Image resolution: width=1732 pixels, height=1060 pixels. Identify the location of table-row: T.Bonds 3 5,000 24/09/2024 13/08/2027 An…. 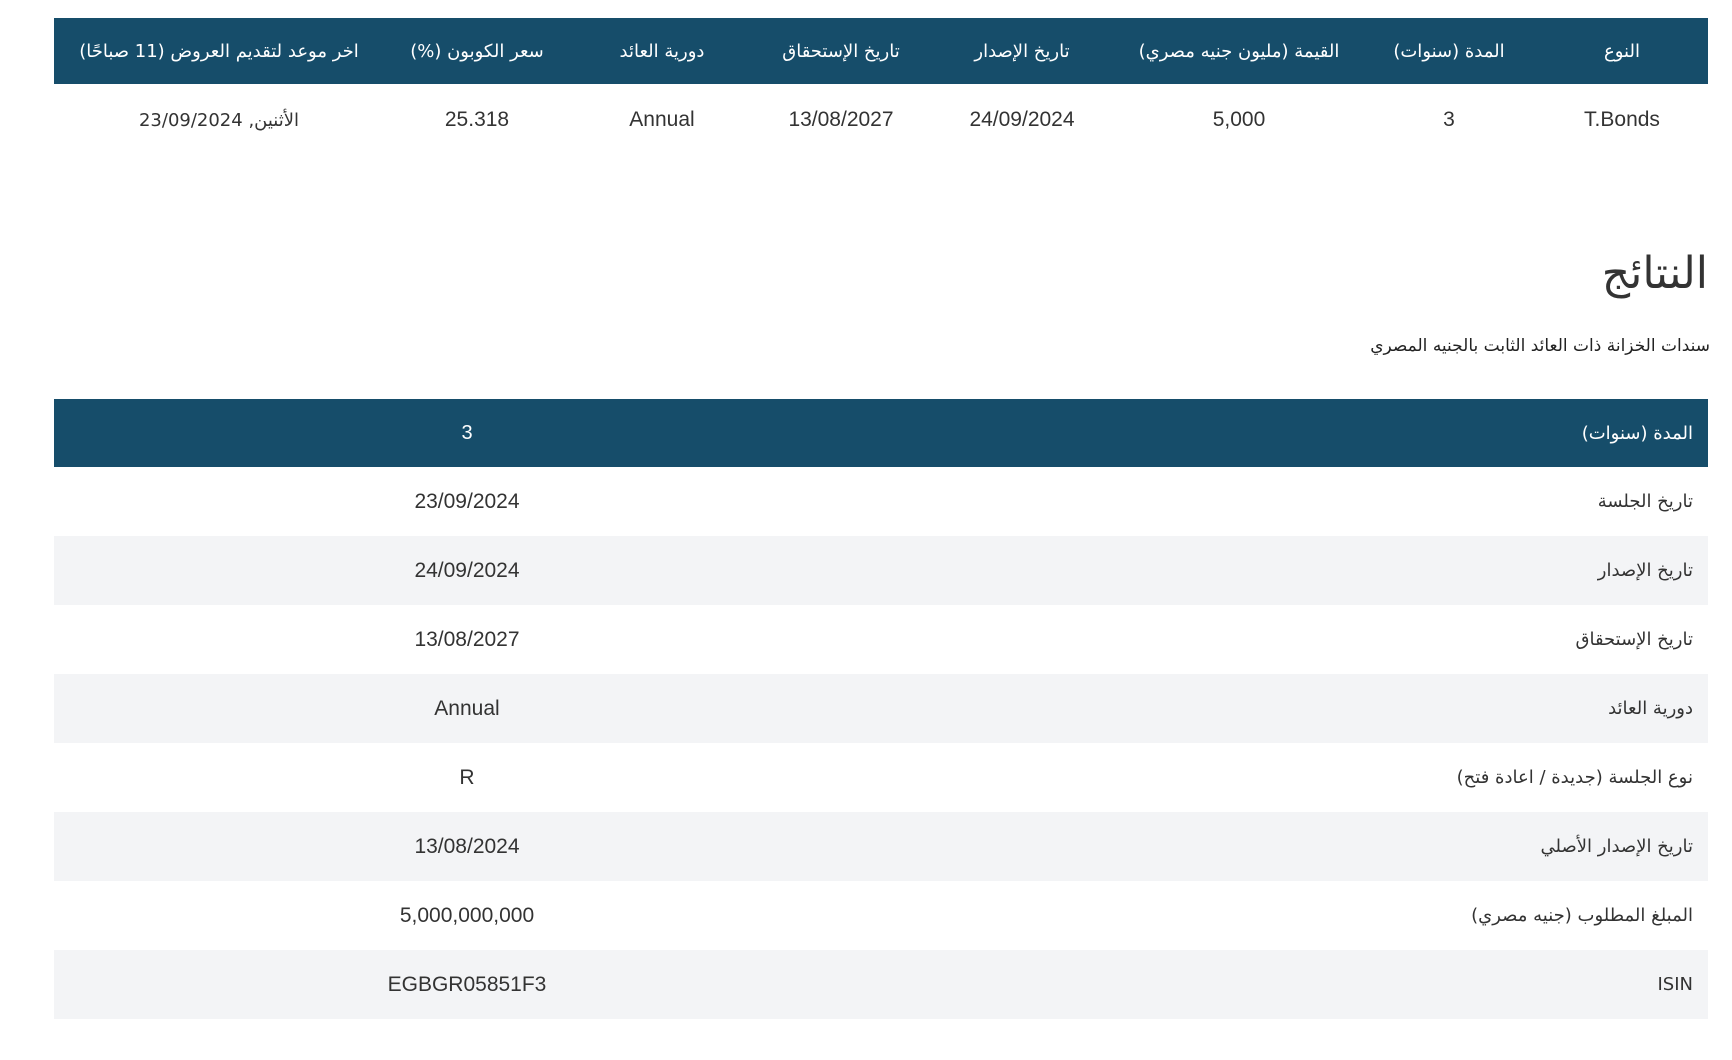
(881, 120).